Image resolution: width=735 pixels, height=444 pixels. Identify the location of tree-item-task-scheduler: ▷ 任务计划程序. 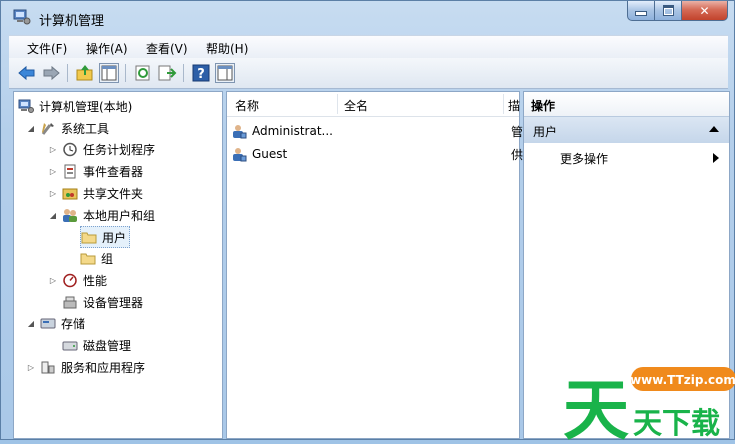
(101, 149).